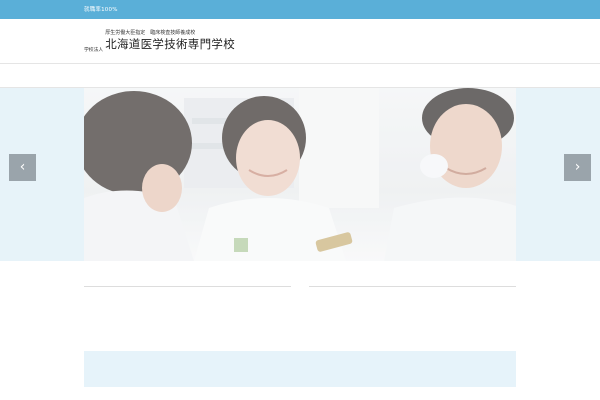  Describe the element at coordinates (300, 9) in the screenshot. I see `top-announcement-bar: 就職率100%` at that location.